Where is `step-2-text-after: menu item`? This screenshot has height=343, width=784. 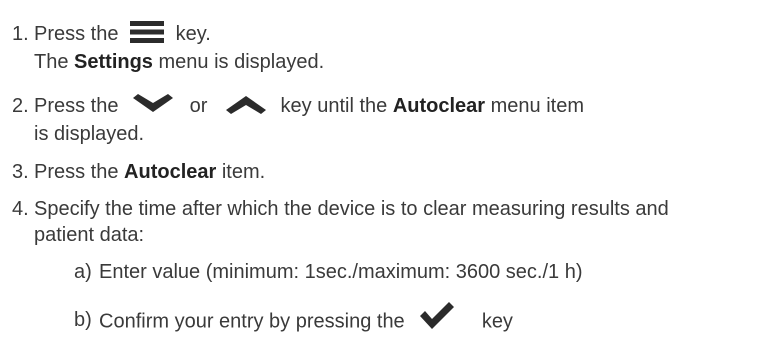
step-2-text-after: menu item is located at coordinates (537, 106).